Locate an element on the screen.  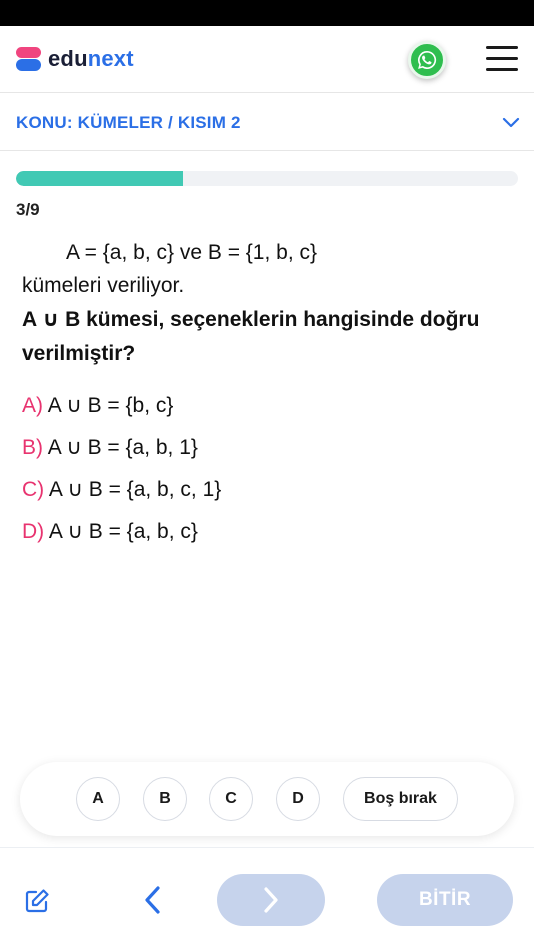
finish-button: BİTİR is located at coordinates (445, 900).